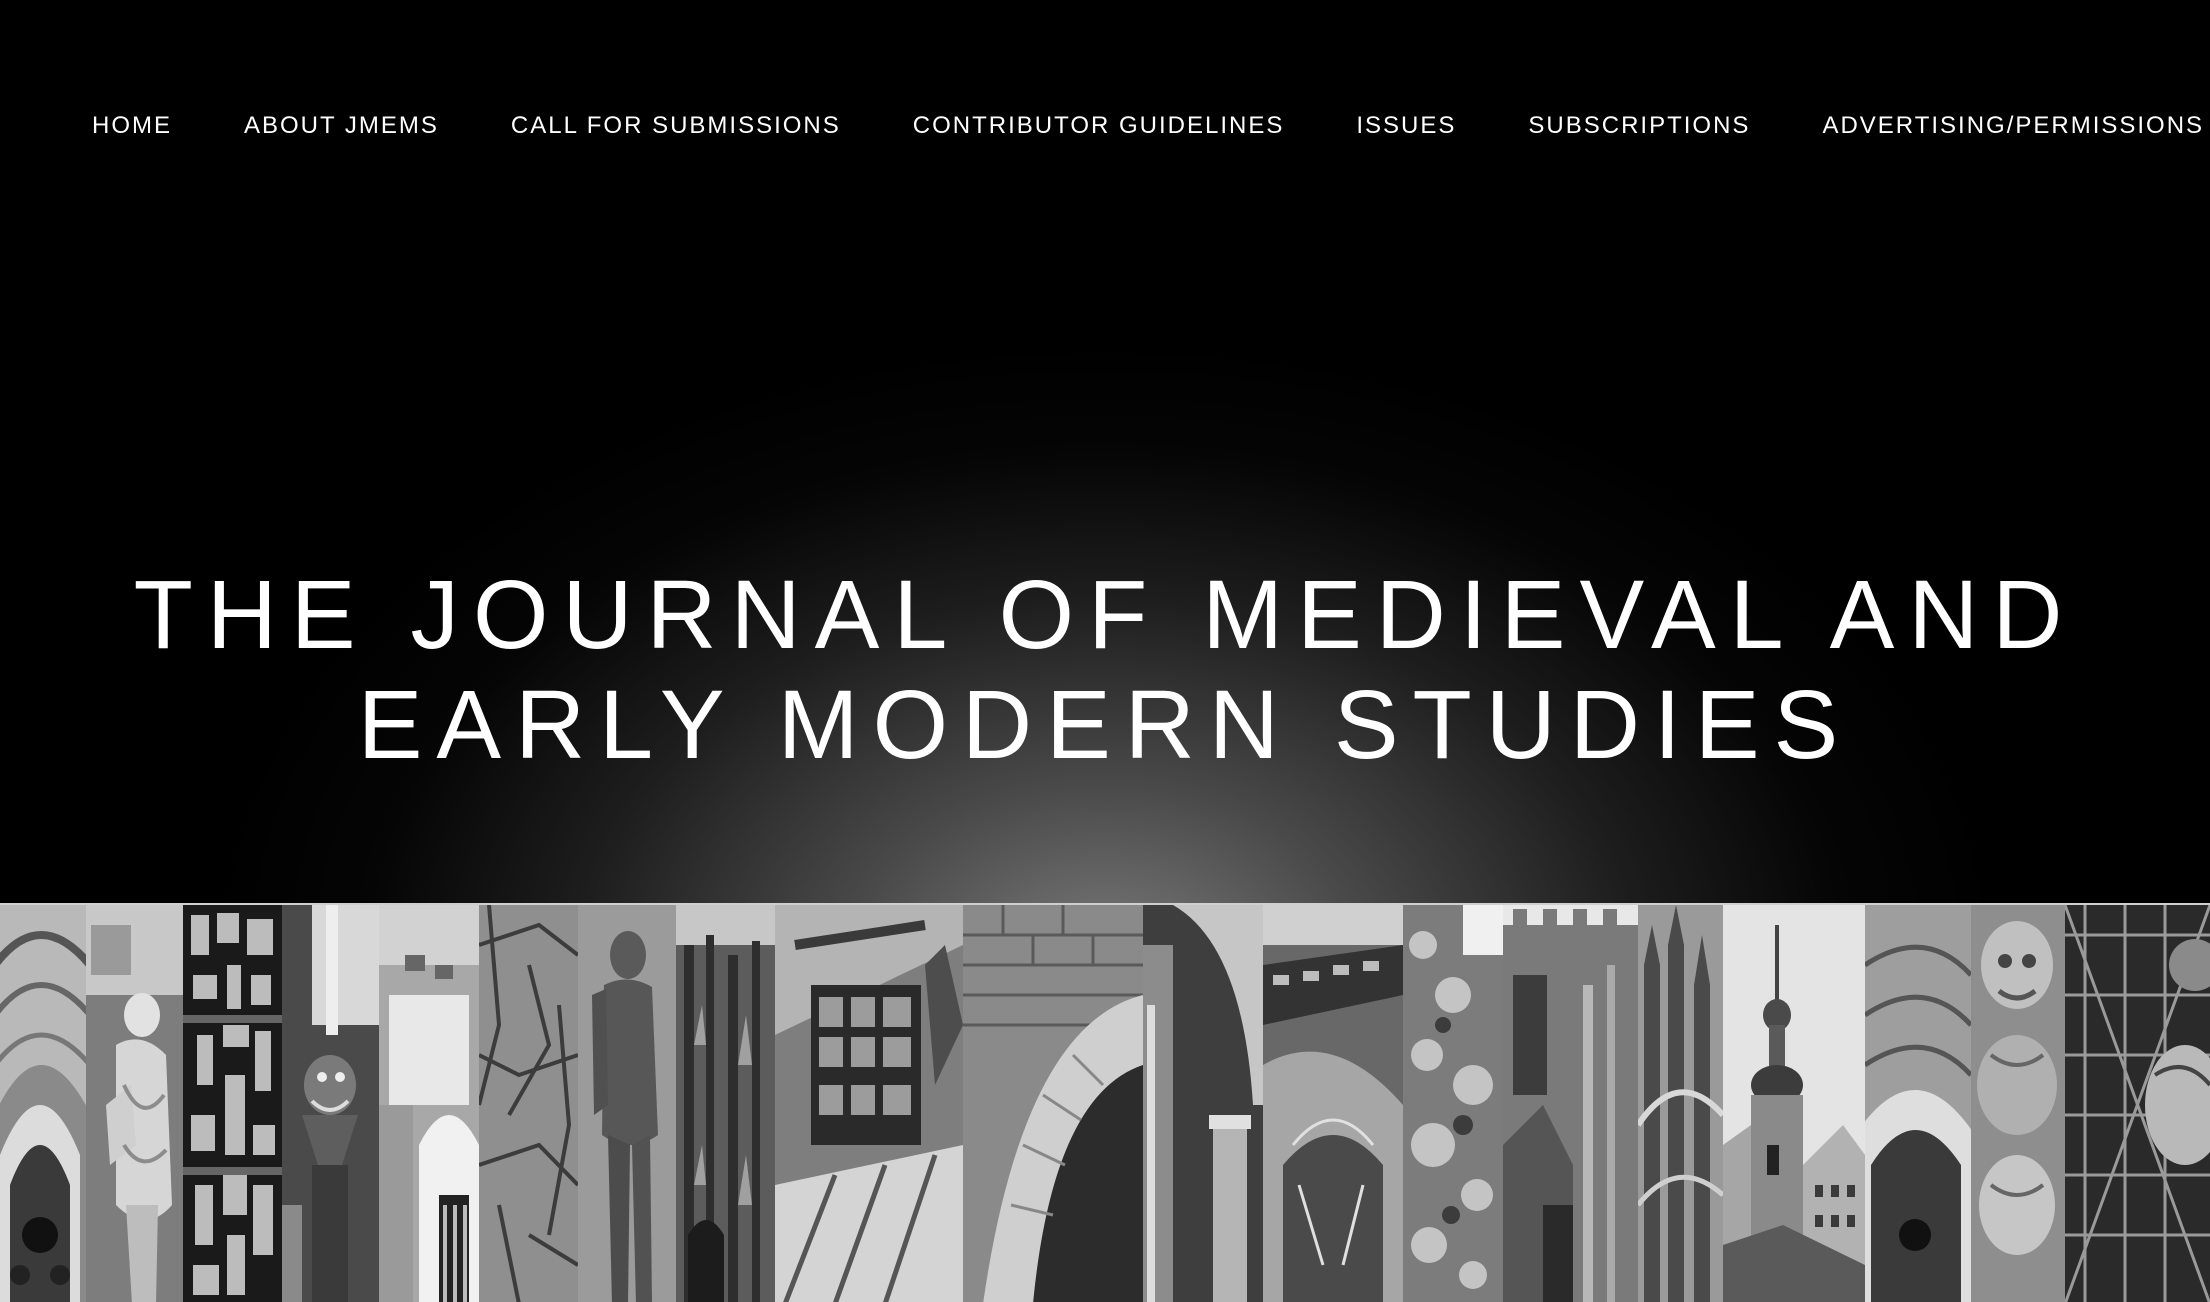 This screenshot has width=2210, height=1302. What do you see at coordinates (2137, 1103) in the screenshot?
I see `ornamental-metalwork-image` at bounding box center [2137, 1103].